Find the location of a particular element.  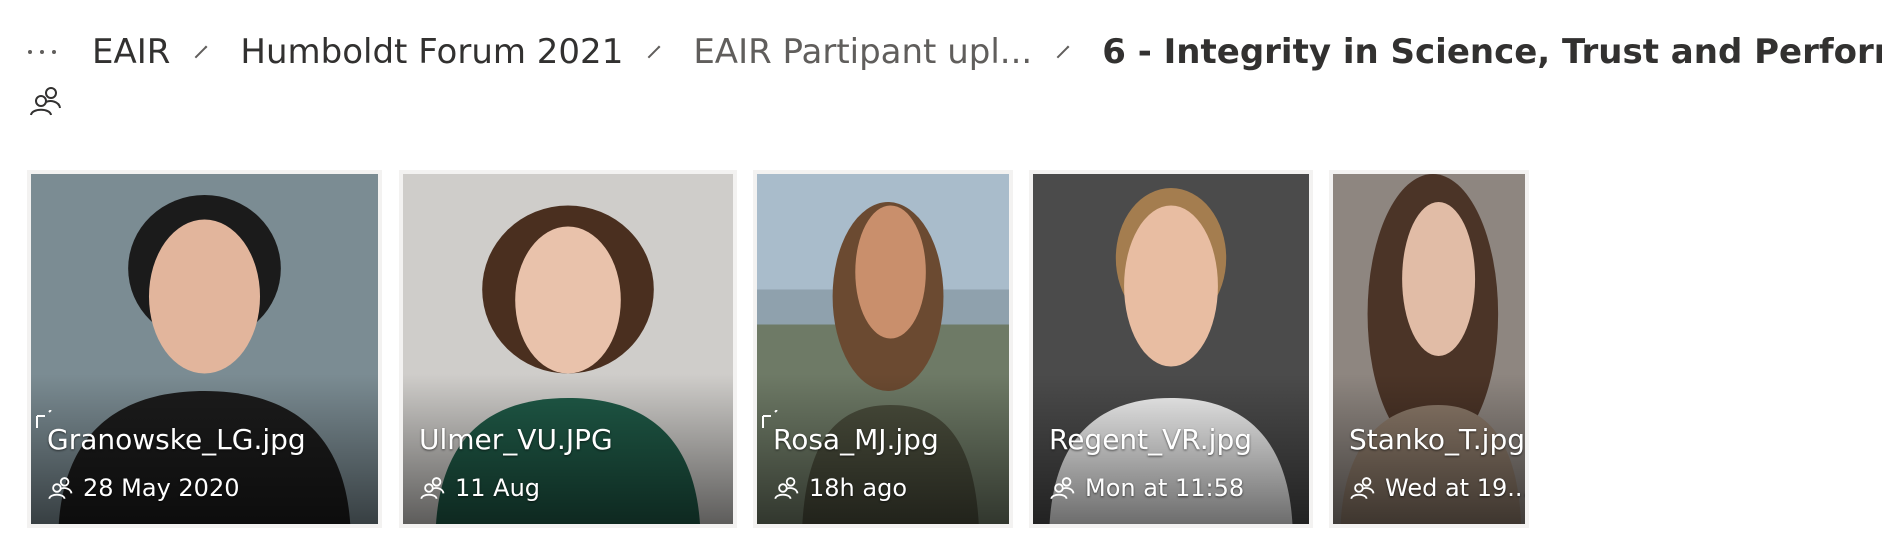

photo-tile: Ulmer_VU.JPG 11 Aug is located at coordinates (568, 349).